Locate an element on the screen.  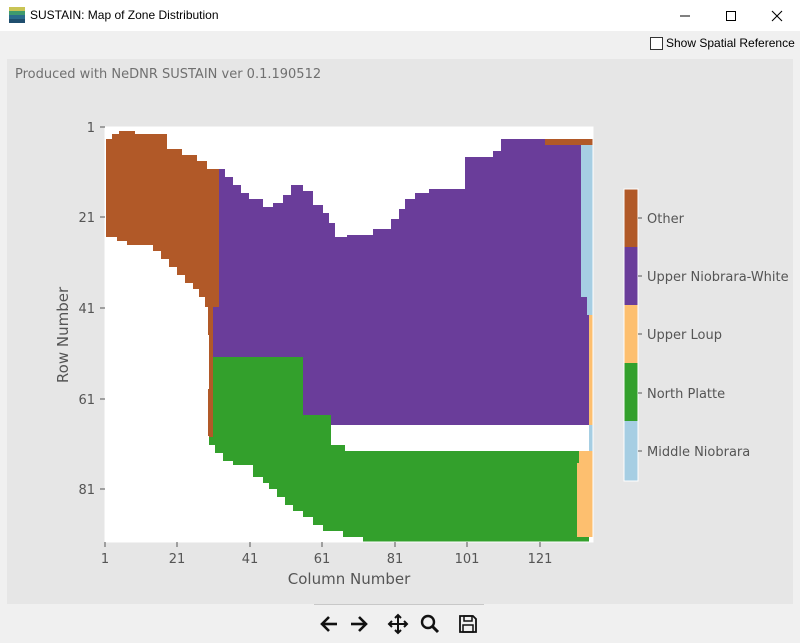
x-tick-label: 21 is located at coordinates (177, 559).